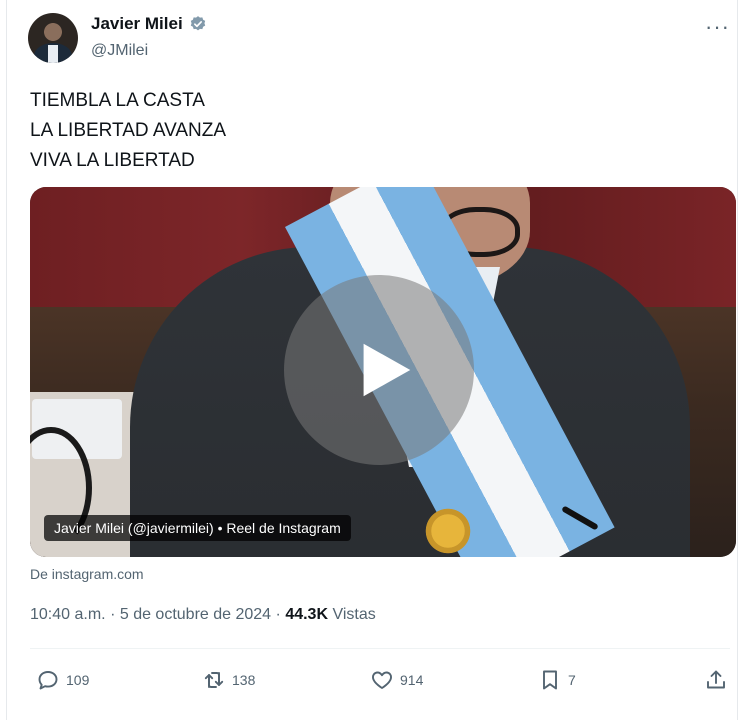 This screenshot has height=720, width=744. Describe the element at coordinates (53, 38) in the screenshot. I see `avatar` at that location.